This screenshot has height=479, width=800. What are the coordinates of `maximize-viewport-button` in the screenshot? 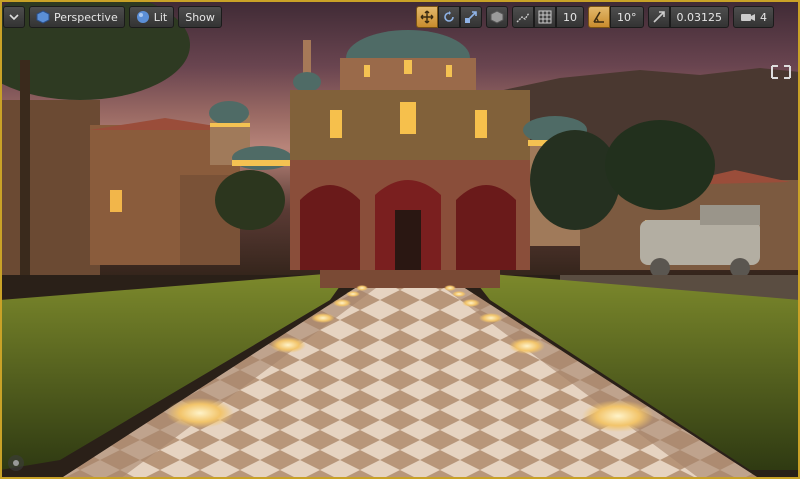 It's located at (782, 72).